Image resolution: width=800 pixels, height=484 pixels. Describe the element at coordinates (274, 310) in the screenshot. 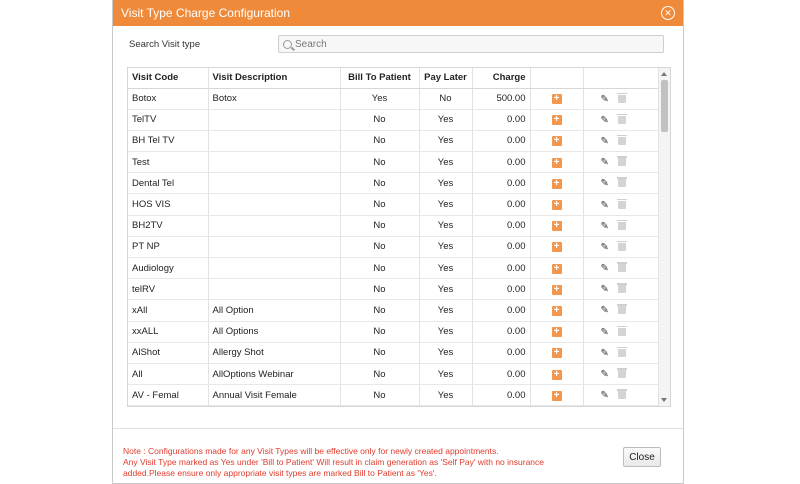

I see `cell-visit-description: All Option` at that location.